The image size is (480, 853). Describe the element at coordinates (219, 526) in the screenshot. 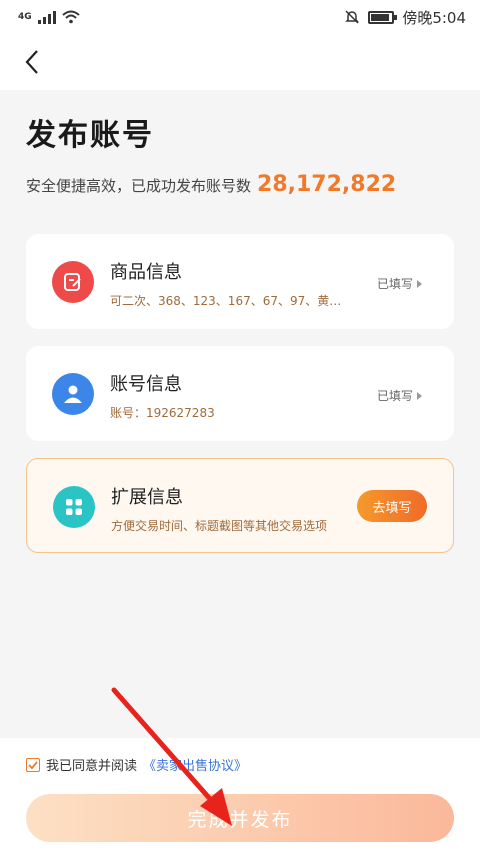

I see `card-subtitle: 方便交易时间、标题截图等其他交易选项` at that location.